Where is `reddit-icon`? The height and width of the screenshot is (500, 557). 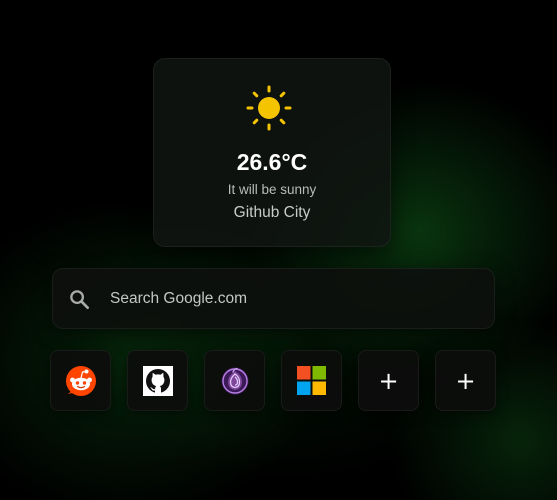 reddit-icon is located at coordinates (80, 380).